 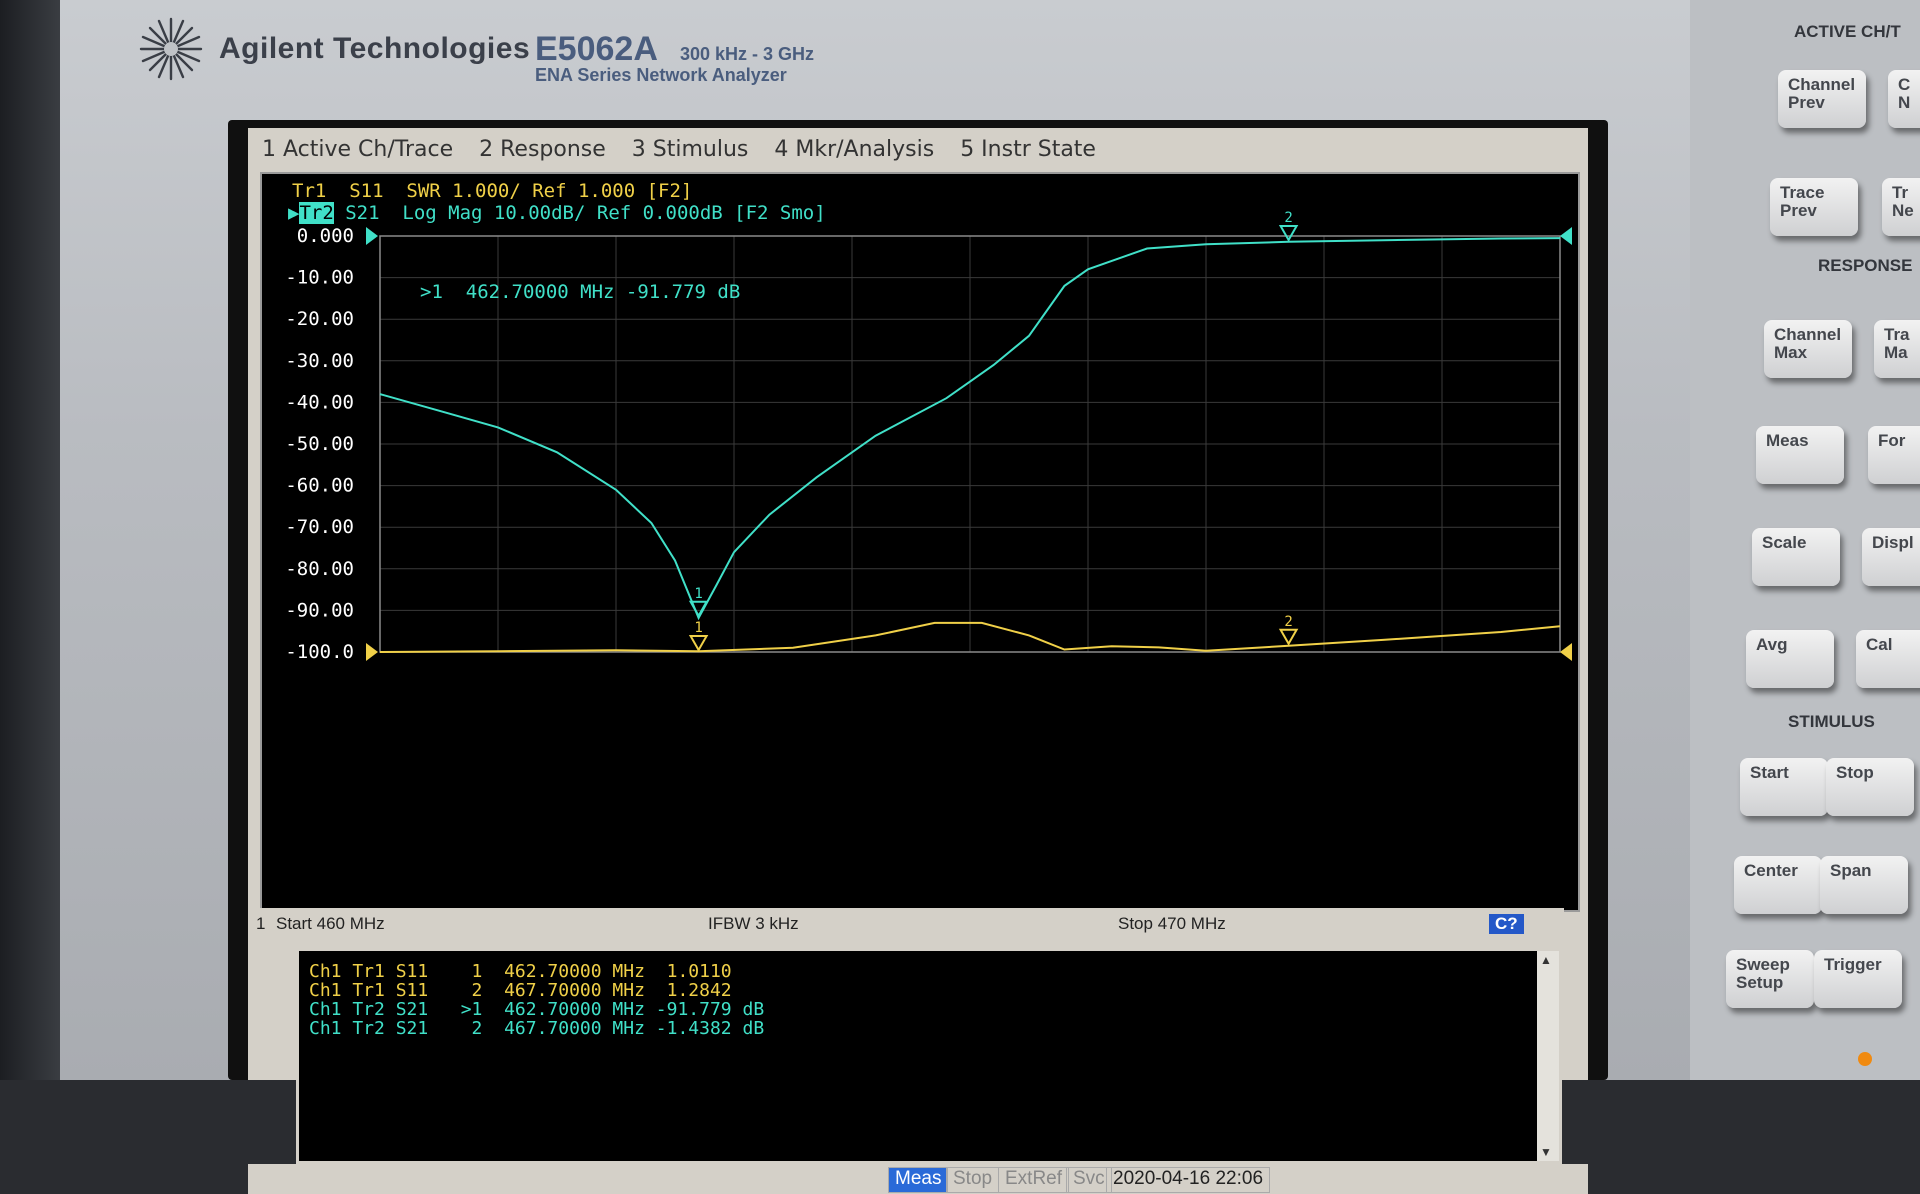 What do you see at coordinates (372, 652) in the screenshot?
I see `ref-left-s11-icon` at bounding box center [372, 652].